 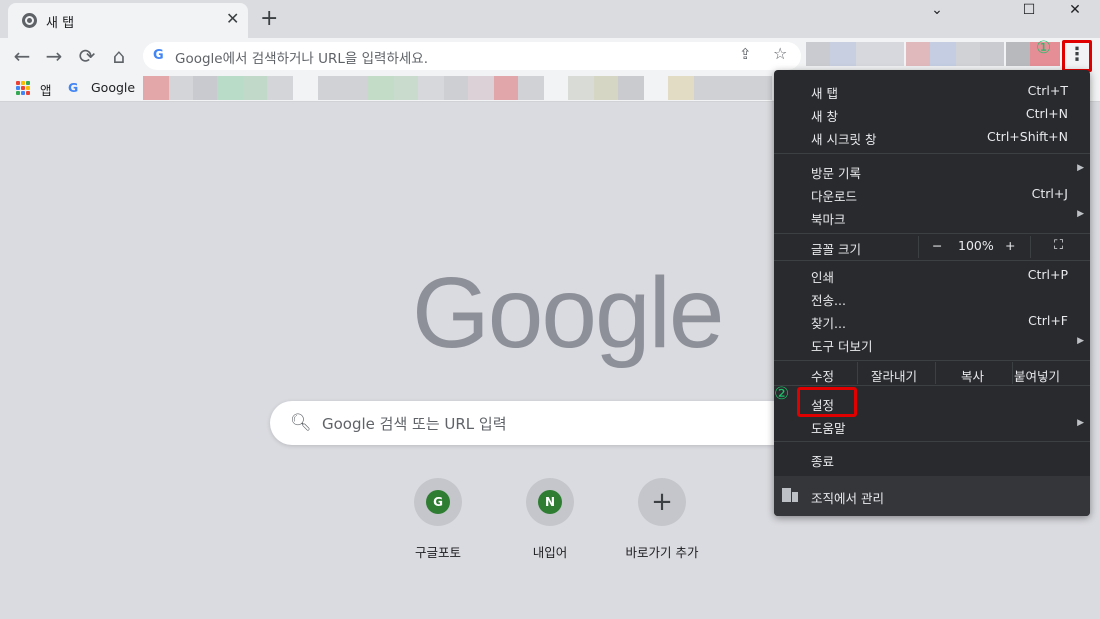 What do you see at coordinates (23, 88) in the screenshot?
I see `apps-grid-icon` at bounding box center [23, 88].